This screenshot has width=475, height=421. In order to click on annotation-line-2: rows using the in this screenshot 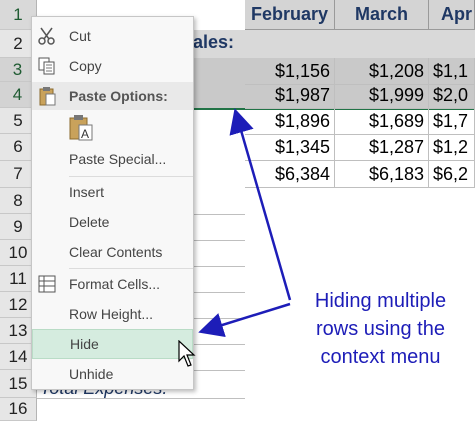, I will do `click(380, 329)`.